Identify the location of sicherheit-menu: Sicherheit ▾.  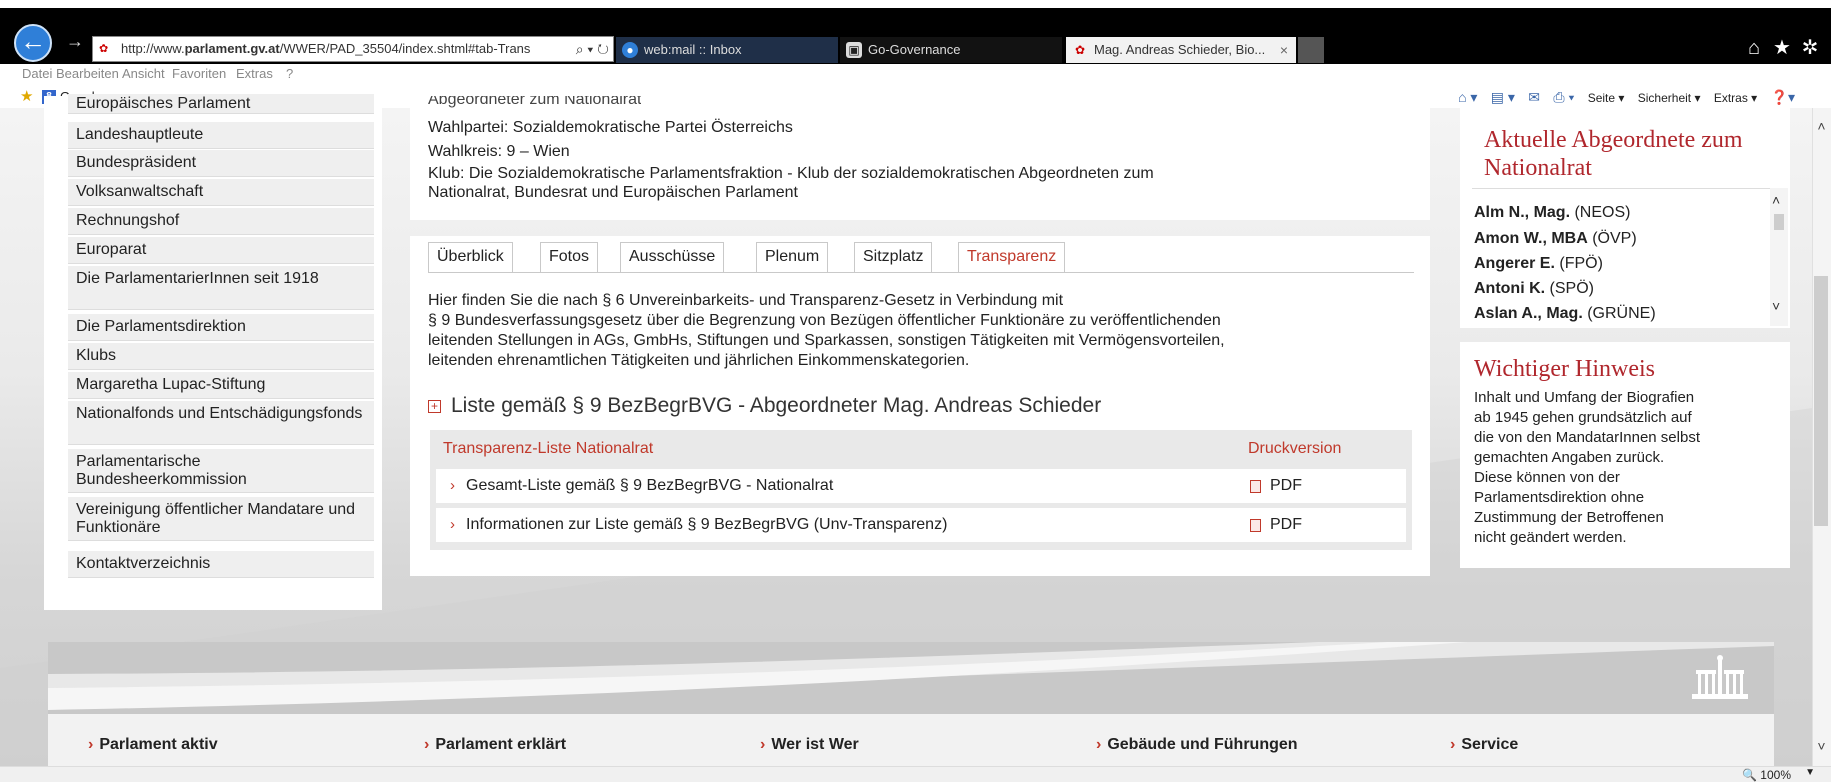
(1669, 98).